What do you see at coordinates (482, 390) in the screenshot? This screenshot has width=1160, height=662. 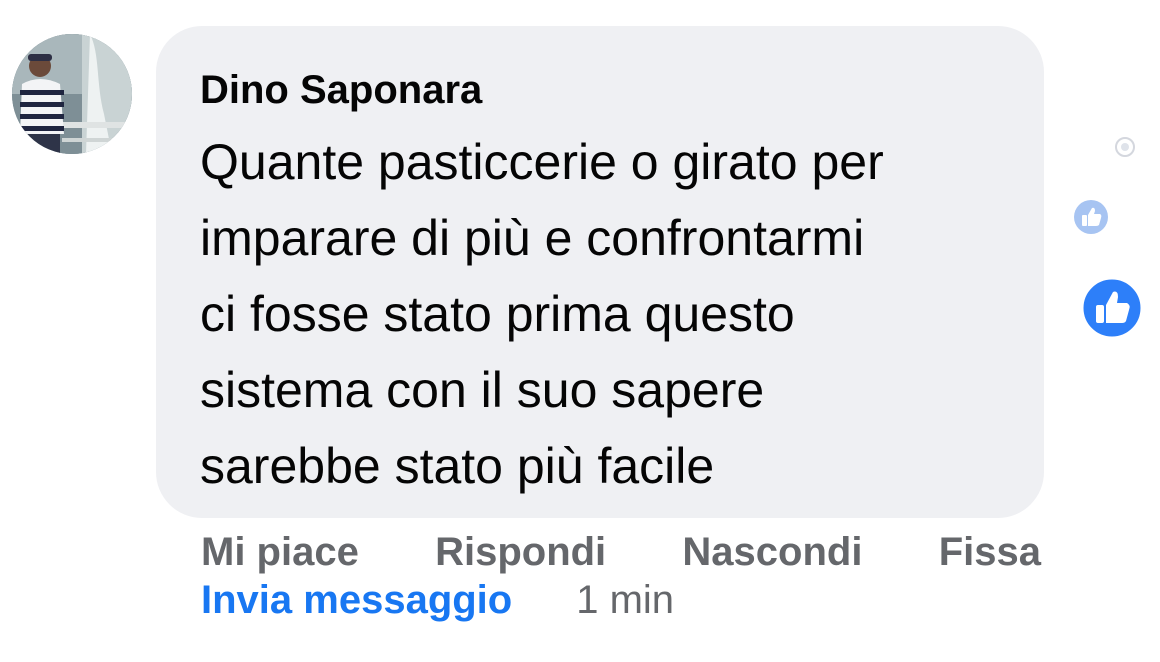 I see `comment-line: sistema con il suo sapere` at bounding box center [482, 390].